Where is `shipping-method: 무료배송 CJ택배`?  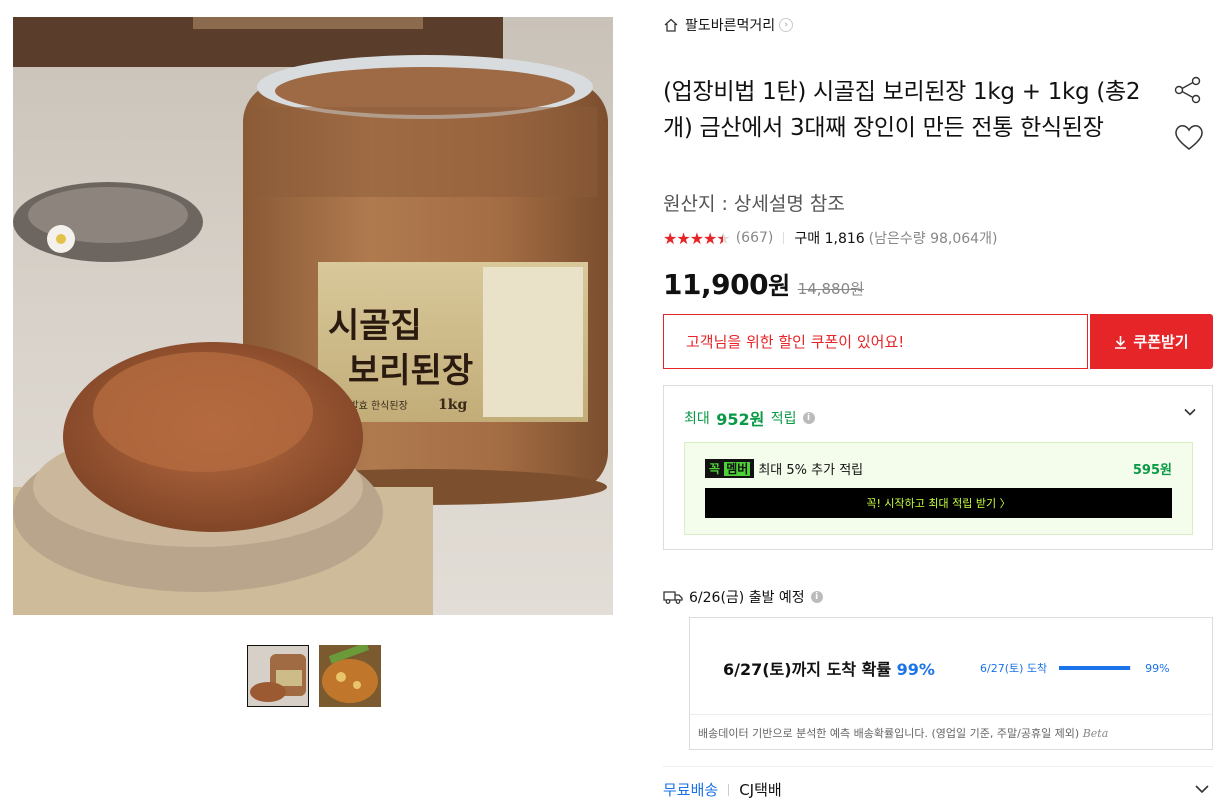
shipping-method: 무료배송 CJ택배 is located at coordinates (722, 789).